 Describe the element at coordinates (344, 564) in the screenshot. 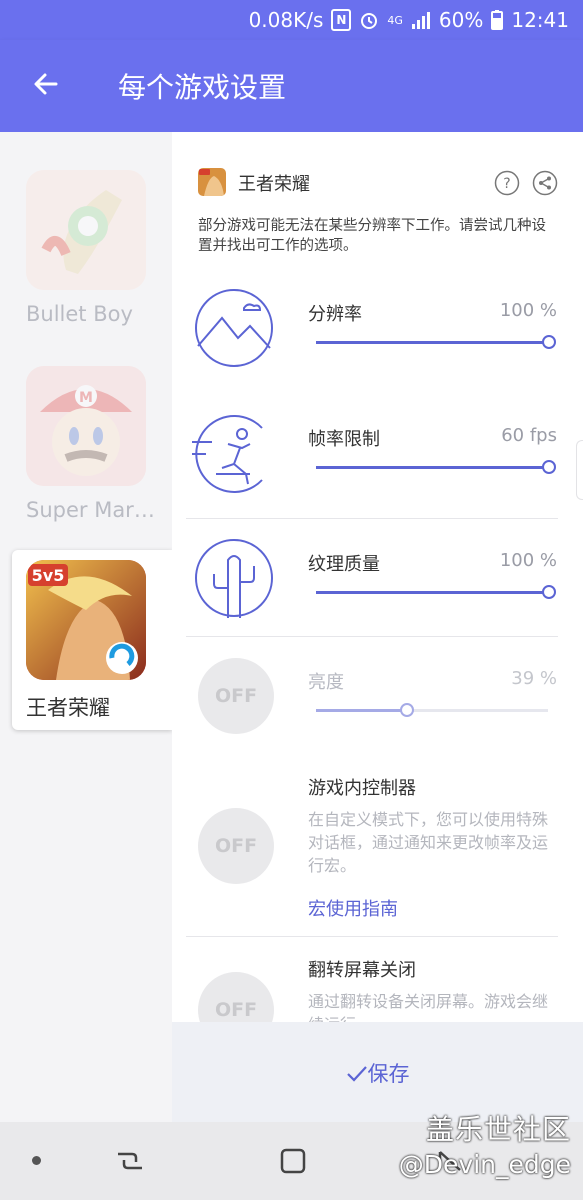

I see `setting-title-texture: 纹理质量` at that location.